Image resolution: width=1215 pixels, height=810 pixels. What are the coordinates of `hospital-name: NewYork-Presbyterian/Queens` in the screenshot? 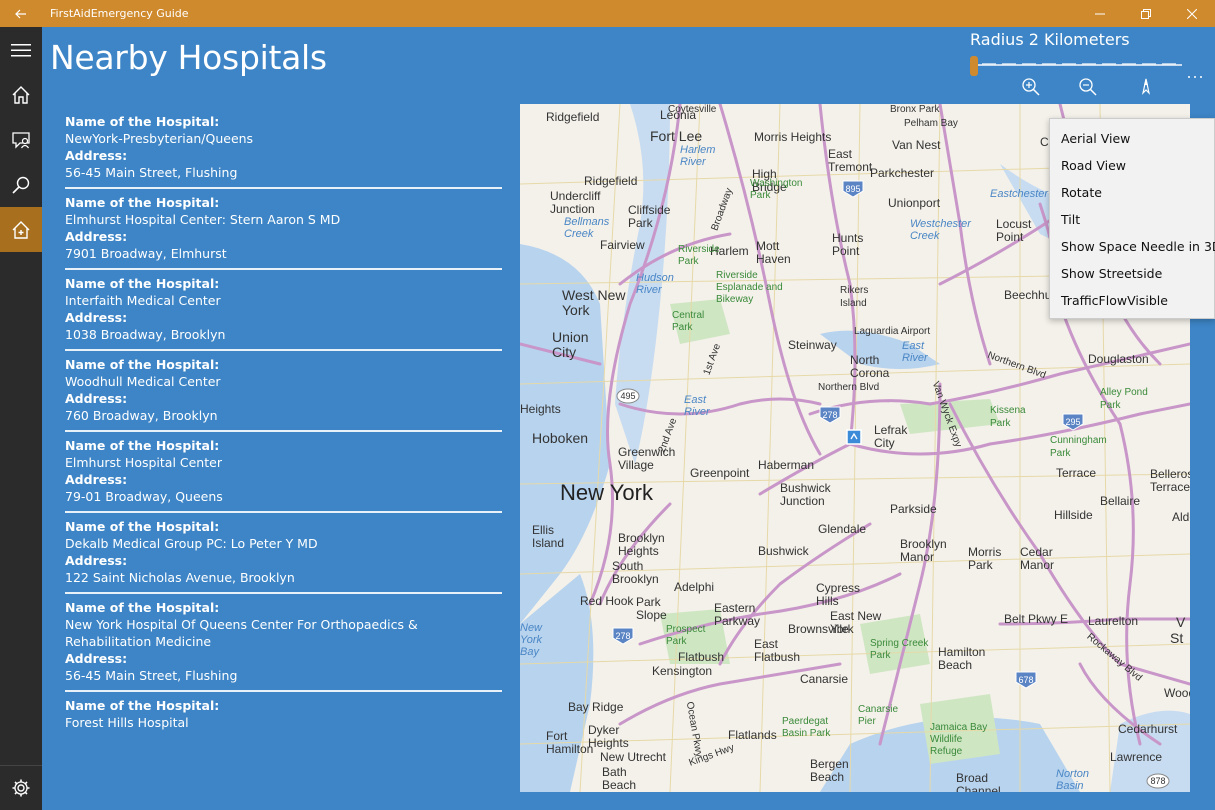 It's located at (159, 138).